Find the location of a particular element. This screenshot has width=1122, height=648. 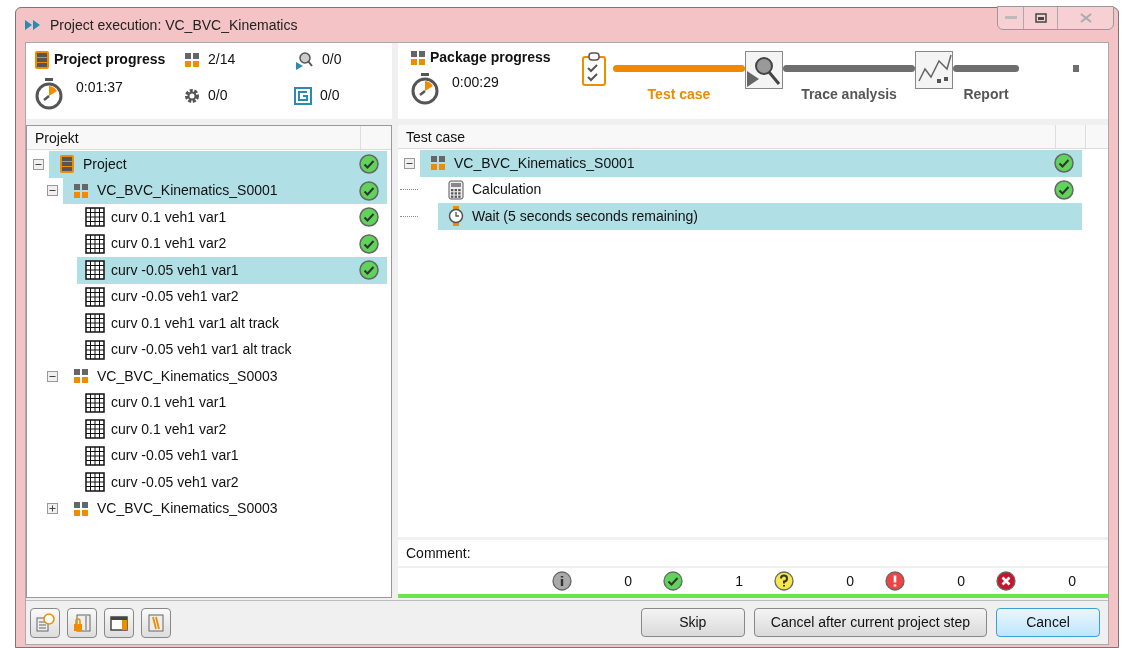

info-icon is located at coordinates (562, 581).